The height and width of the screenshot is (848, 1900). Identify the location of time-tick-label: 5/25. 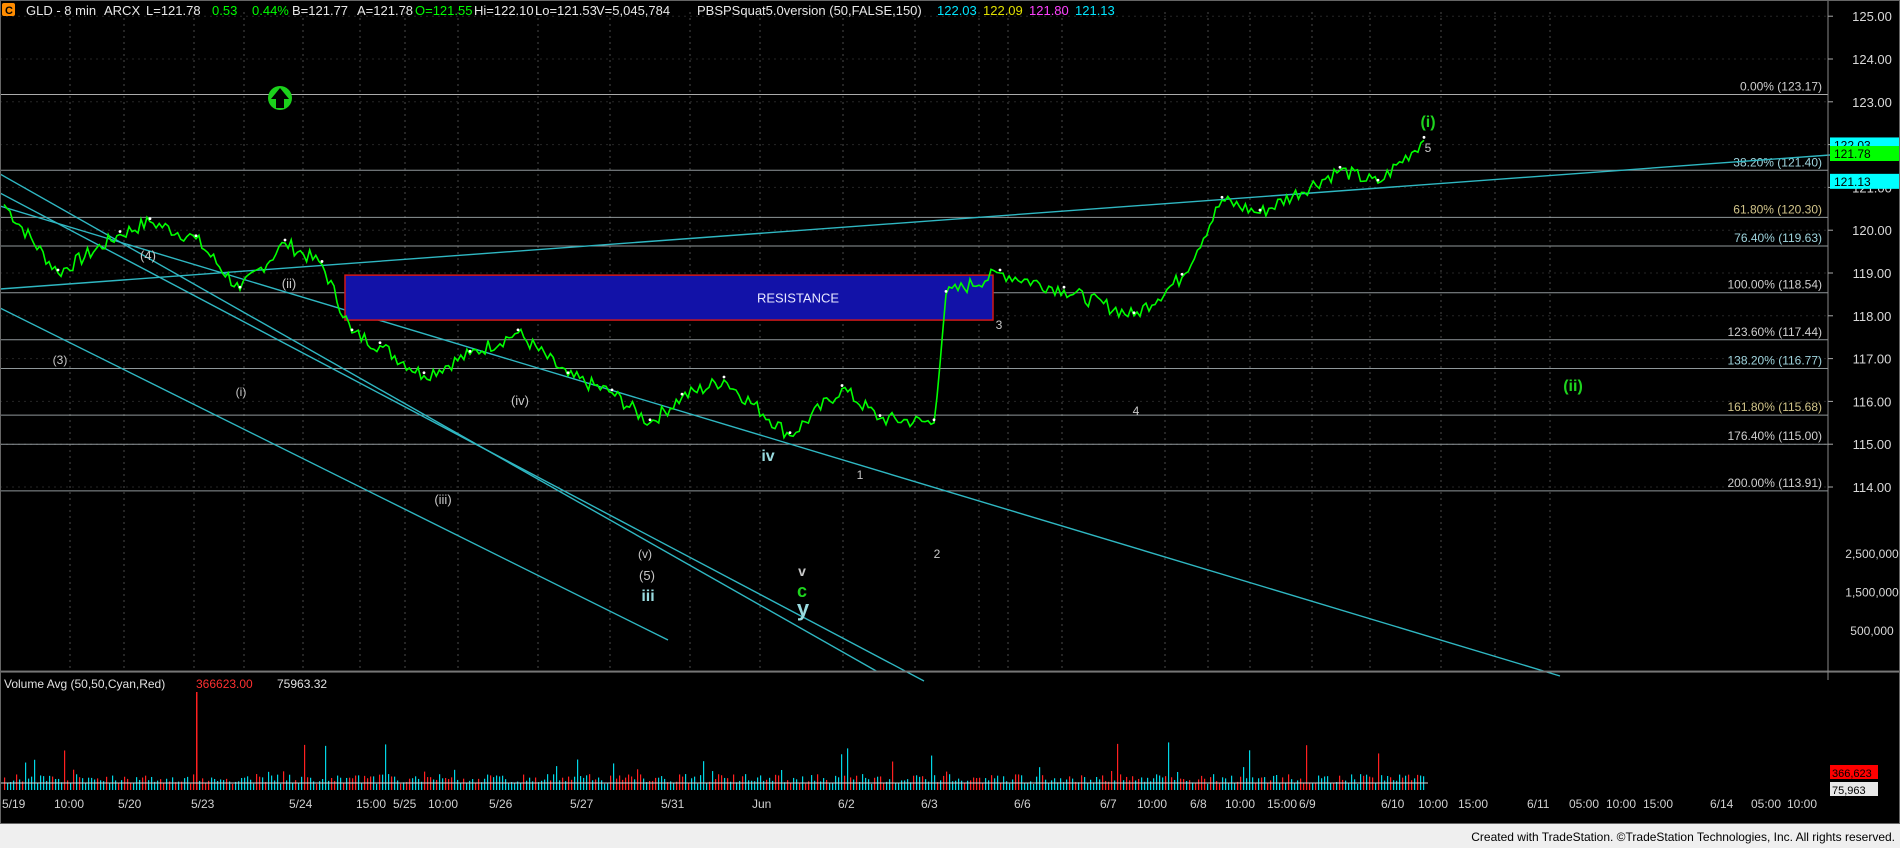
(405, 804).